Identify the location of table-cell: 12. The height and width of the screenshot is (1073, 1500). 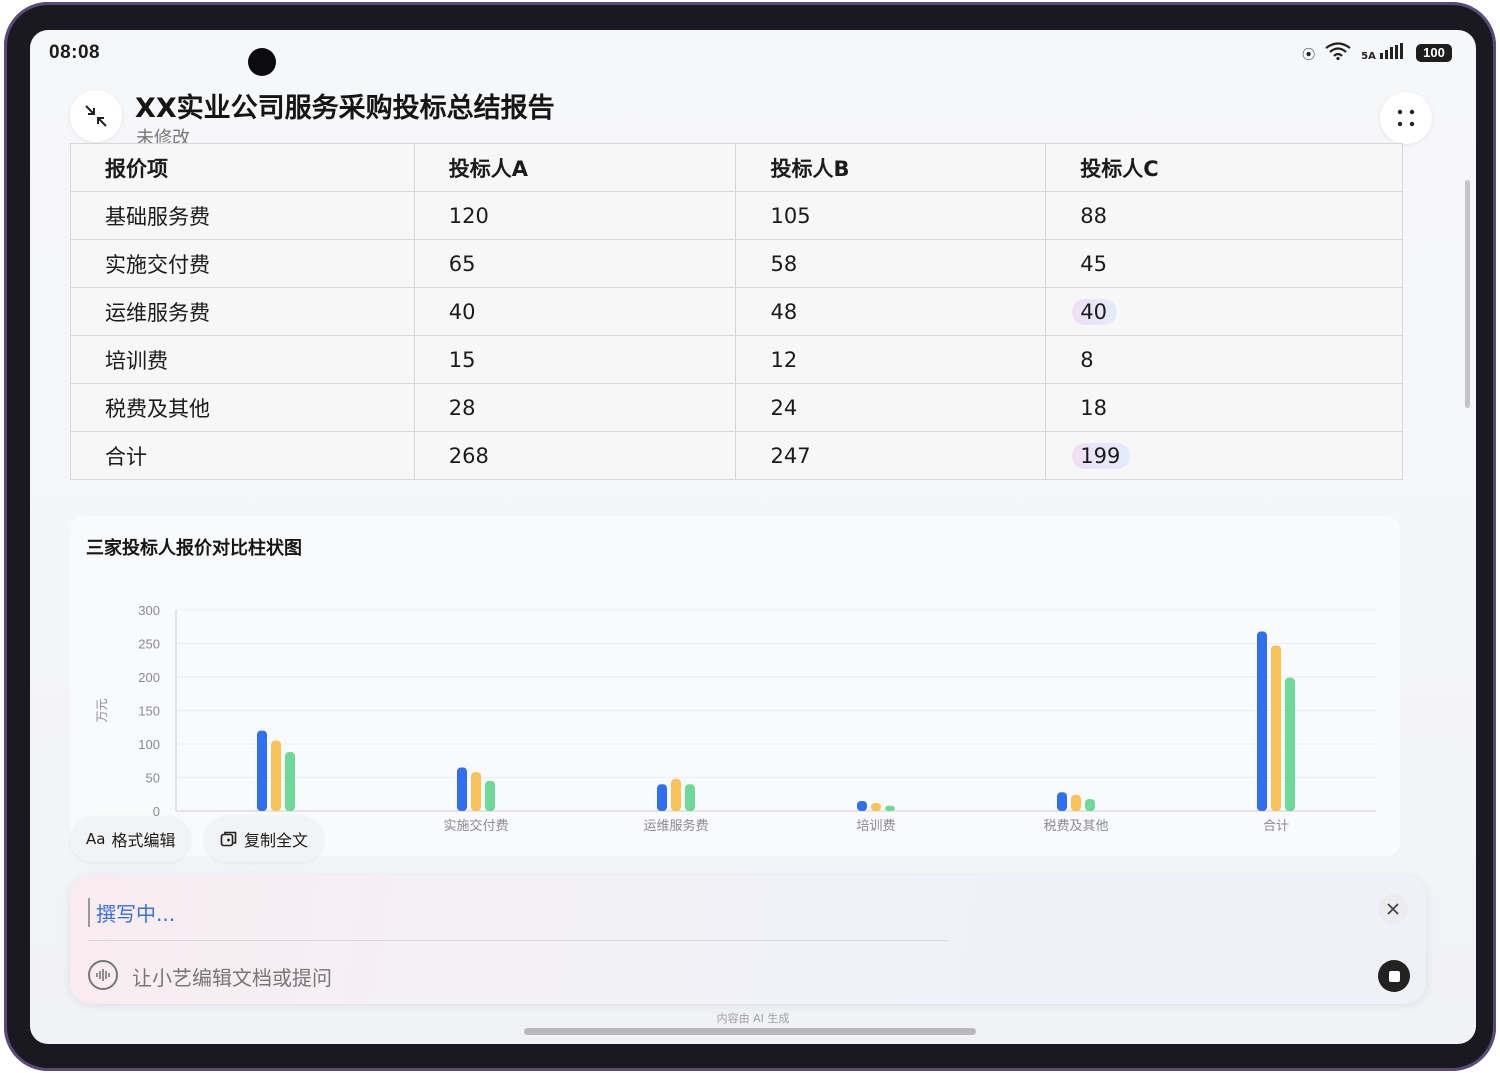
(891, 359).